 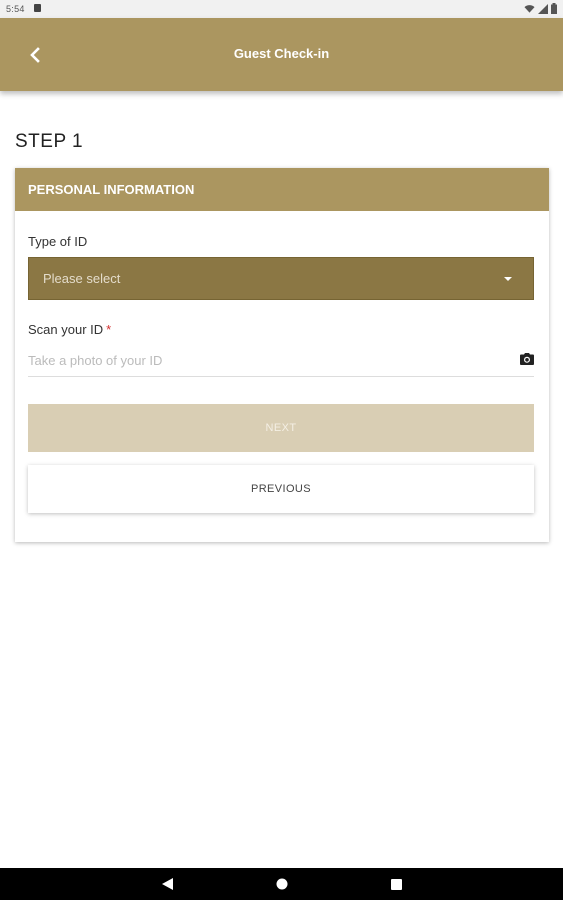 What do you see at coordinates (281, 489) in the screenshot?
I see `previous-button: PREVIOUS` at bounding box center [281, 489].